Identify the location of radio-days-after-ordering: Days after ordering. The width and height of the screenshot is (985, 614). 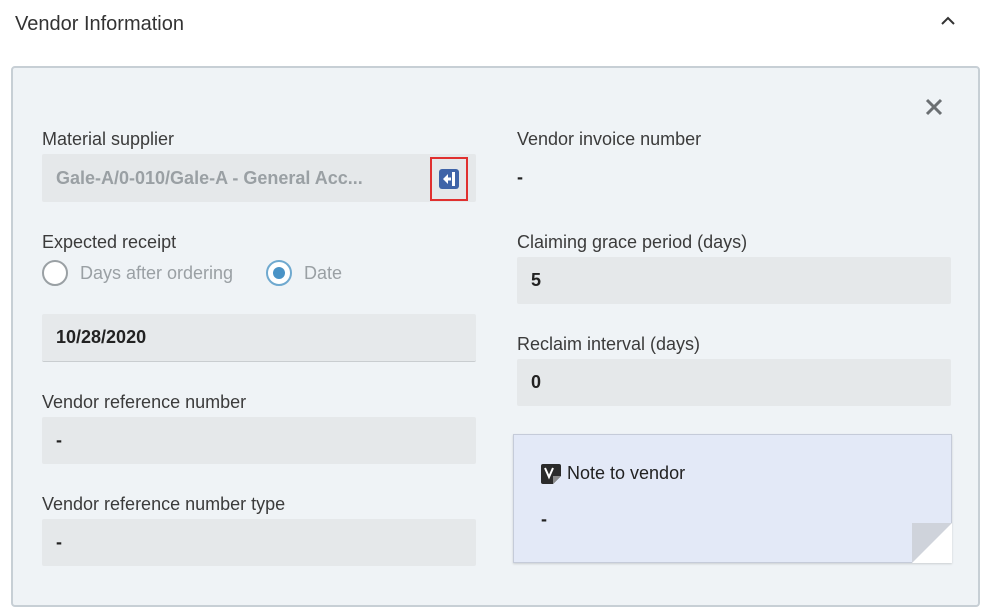
(137, 273).